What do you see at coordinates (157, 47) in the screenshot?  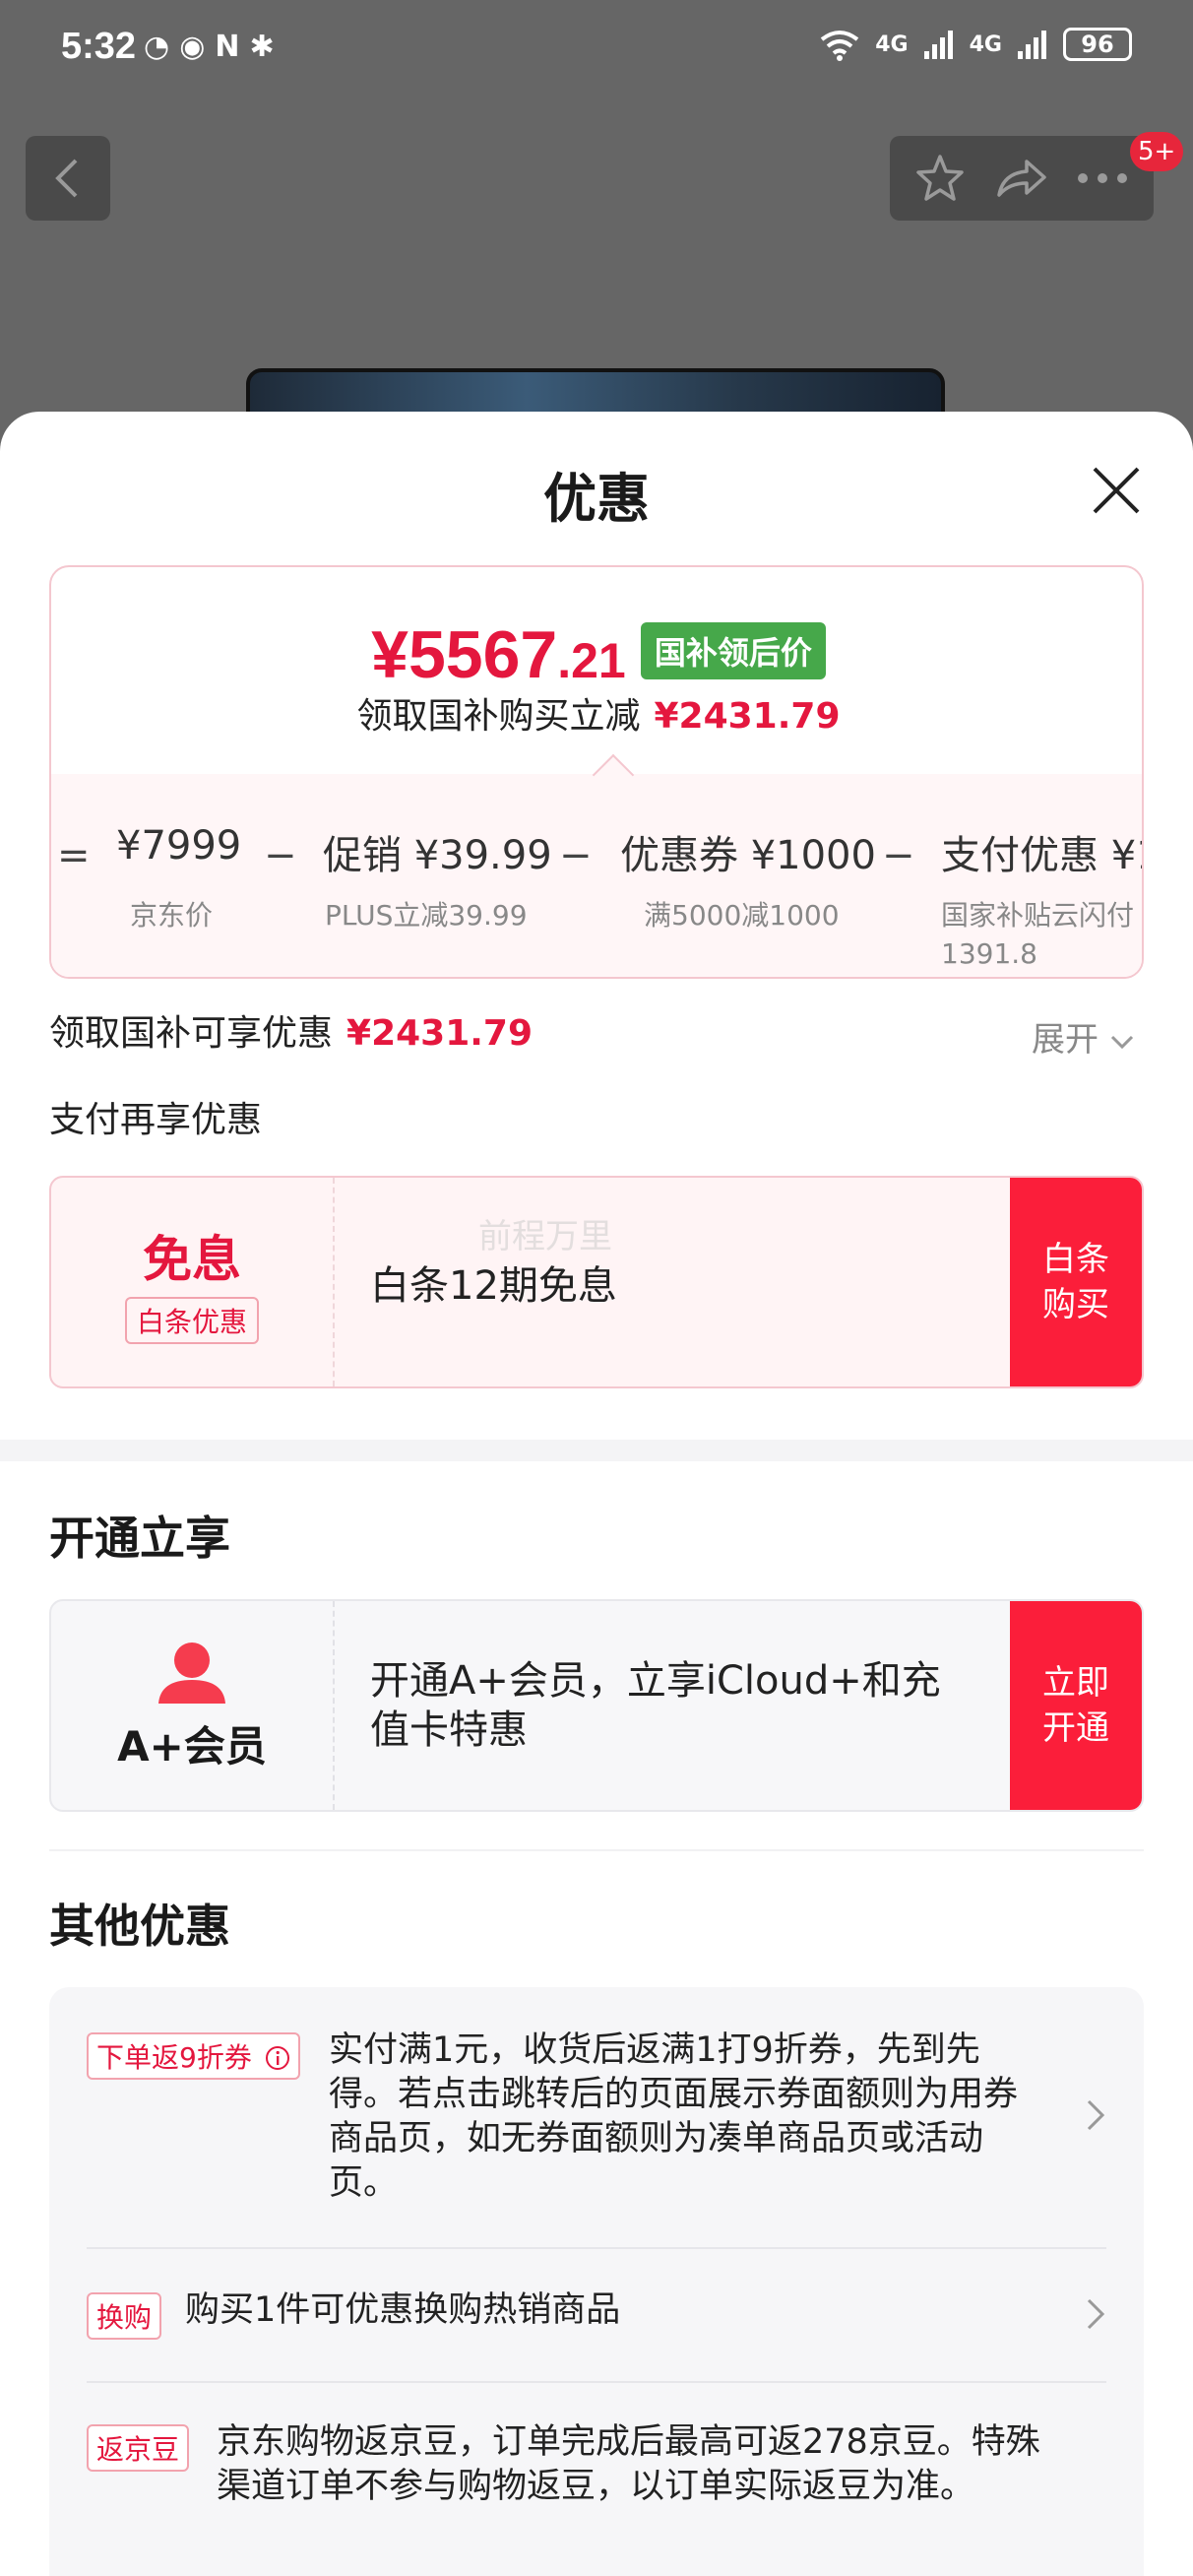 I see `speed-icon: ◔` at bounding box center [157, 47].